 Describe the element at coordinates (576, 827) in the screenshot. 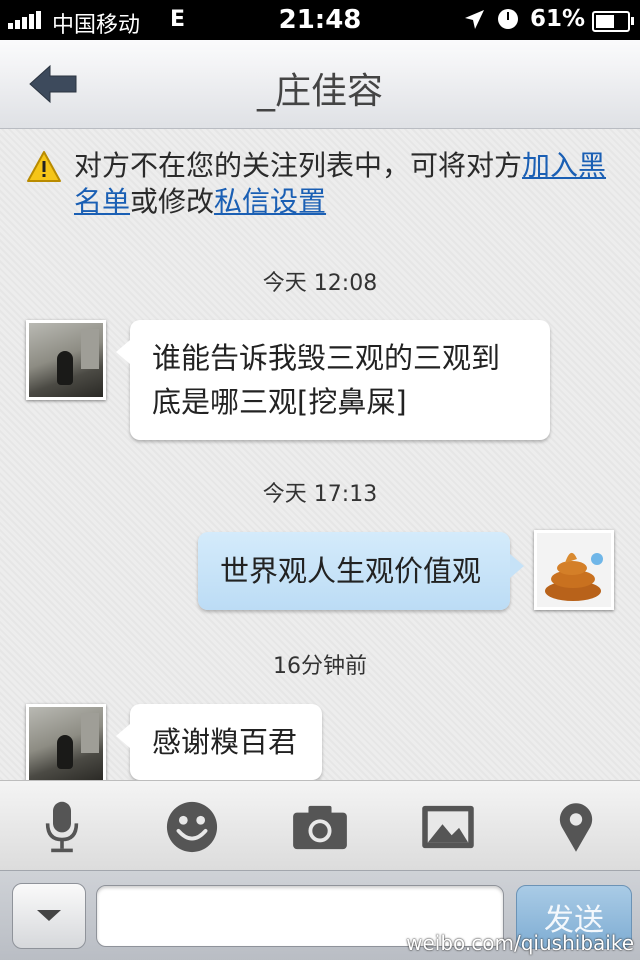

I see `location-icon` at that location.